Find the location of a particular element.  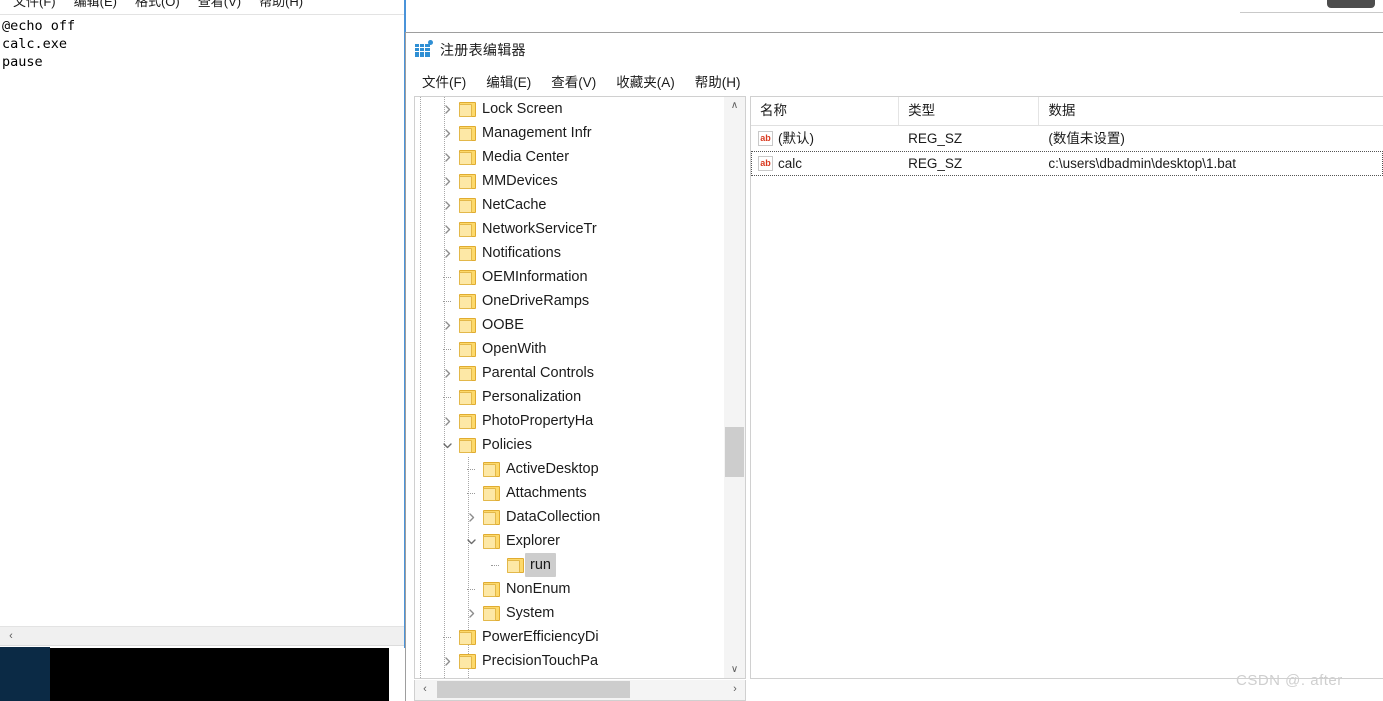

tree-item-onedriveramps: OneDriveRamps is located at coordinates (569, 301).